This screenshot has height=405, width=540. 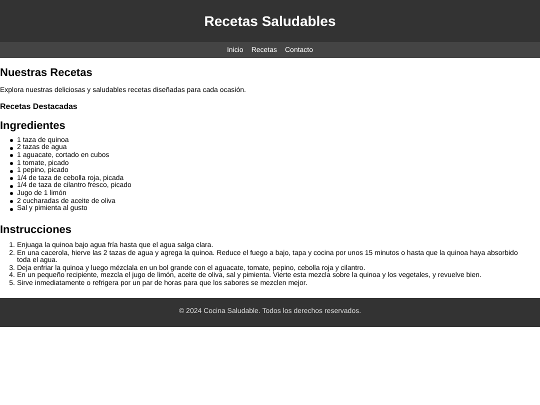 What do you see at coordinates (270, 21) in the screenshot?
I see `site-title: Recetas Saludables` at bounding box center [270, 21].